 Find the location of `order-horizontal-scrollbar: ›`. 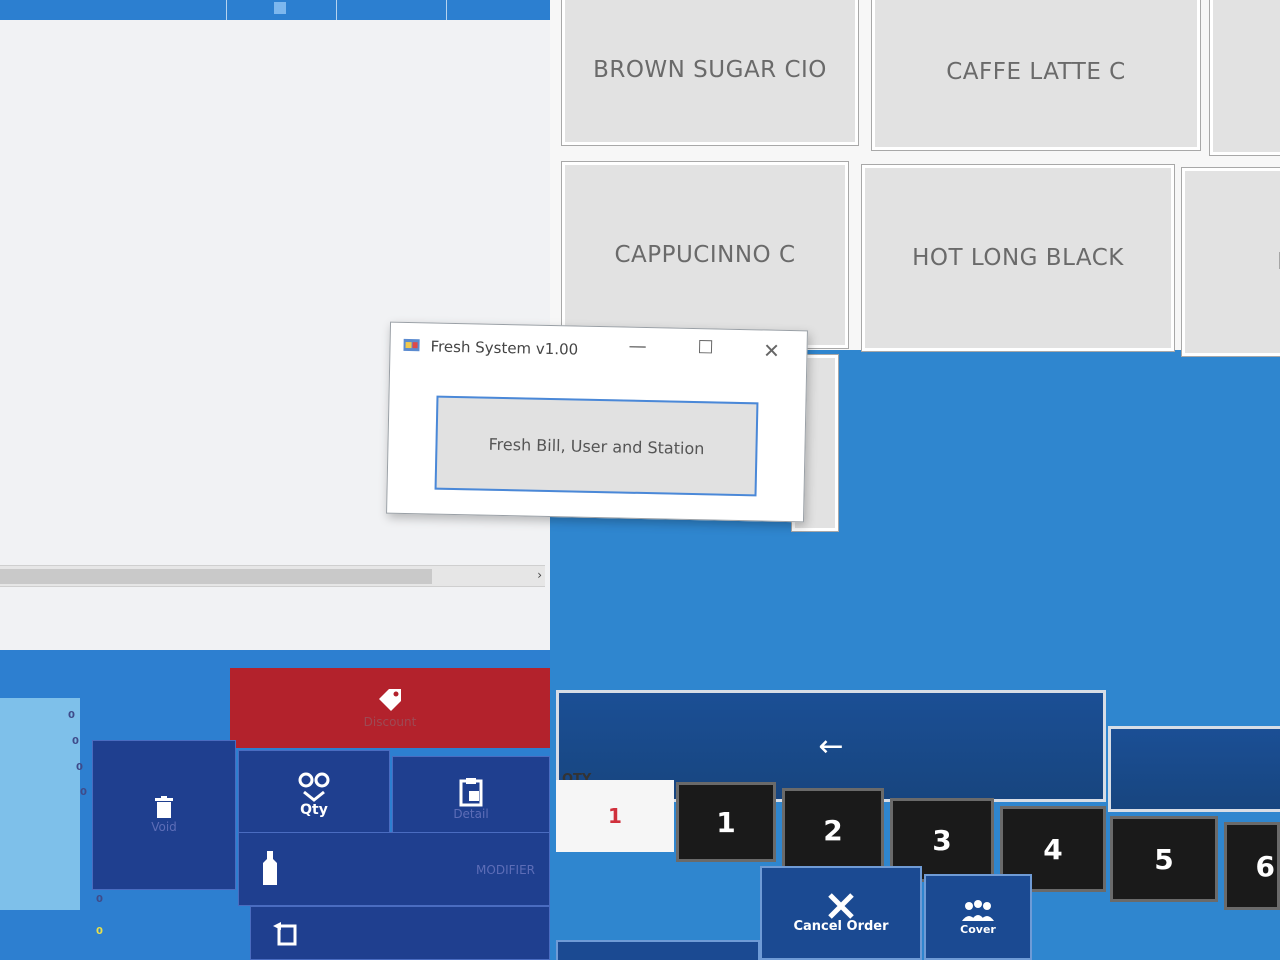

order-horizontal-scrollbar: › is located at coordinates (272, 576).